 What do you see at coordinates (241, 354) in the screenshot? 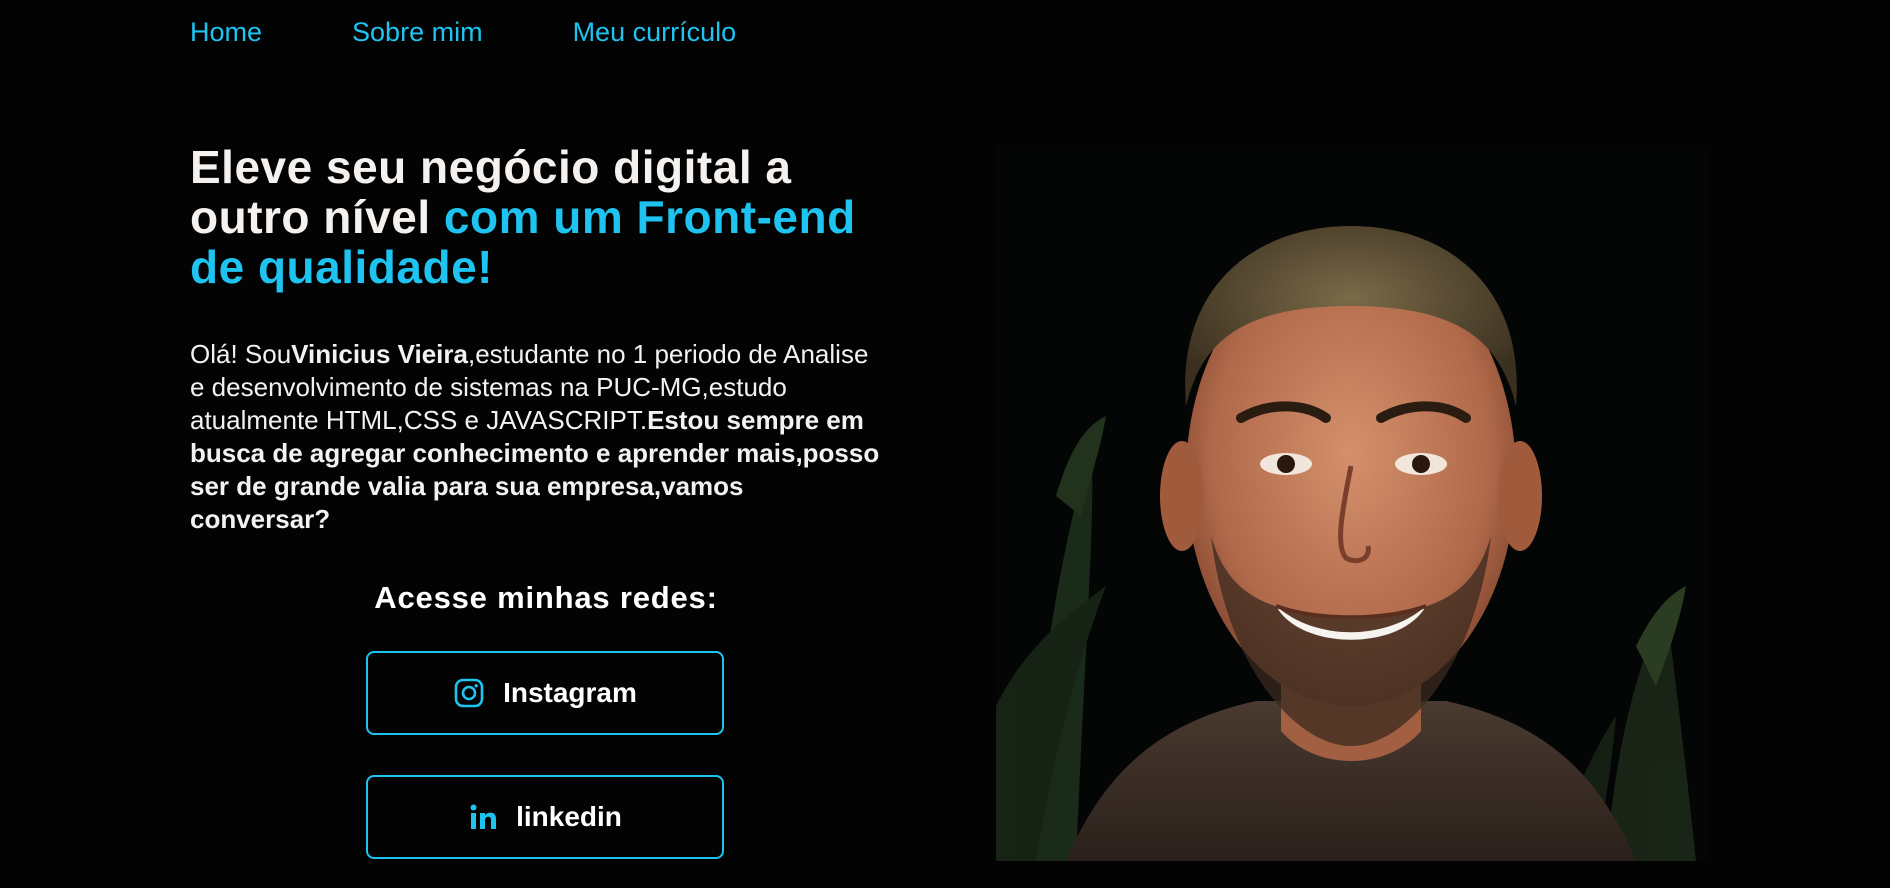
I see `intro-greeting: Olá! Sou` at bounding box center [241, 354].